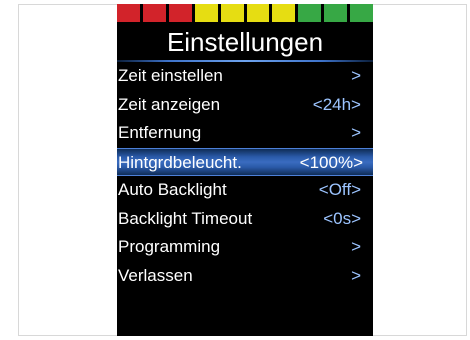  Describe the element at coordinates (245, 247) in the screenshot. I see `menu-item-programming: Programming >` at that location.